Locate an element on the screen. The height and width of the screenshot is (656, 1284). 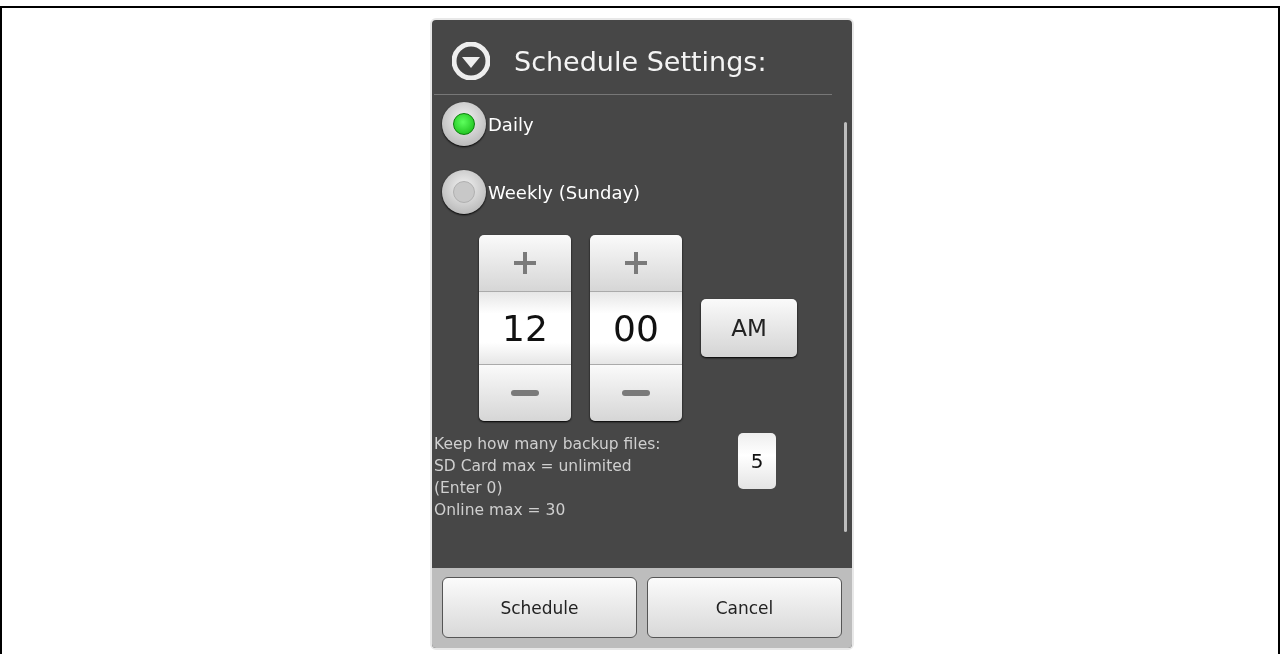
dialog-title: Schedule Settings: is located at coordinates (640, 61).